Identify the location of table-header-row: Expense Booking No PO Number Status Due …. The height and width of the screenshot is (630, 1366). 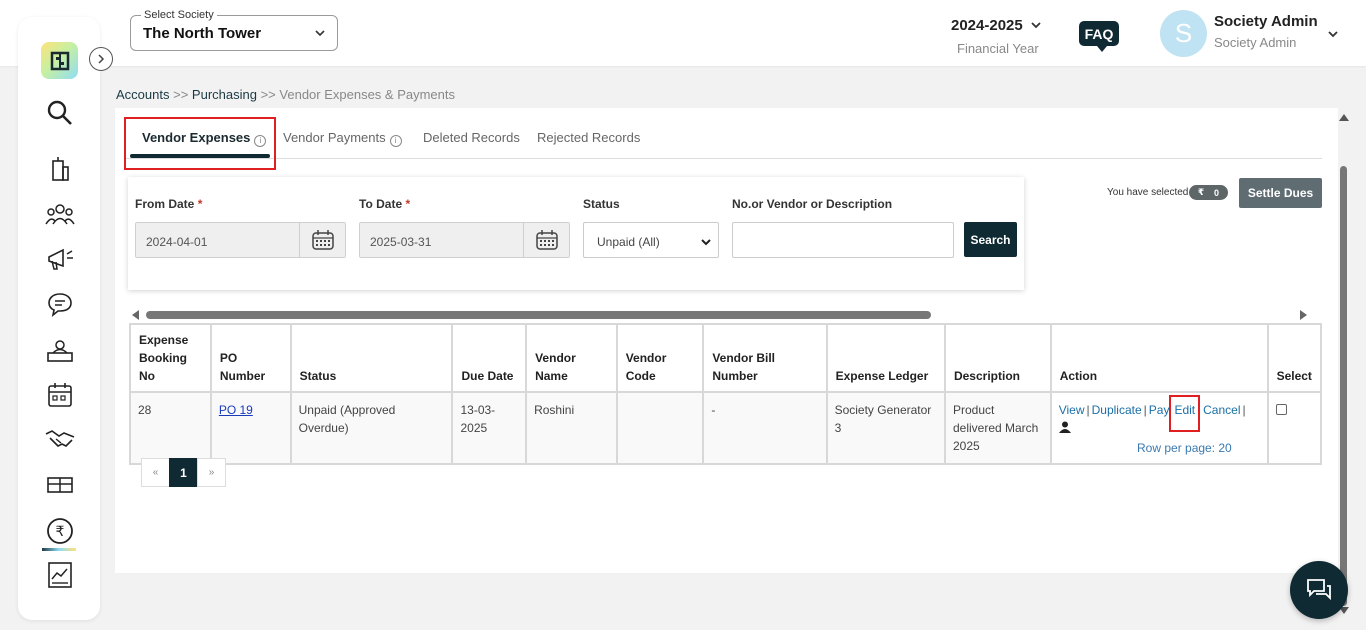
(726, 358).